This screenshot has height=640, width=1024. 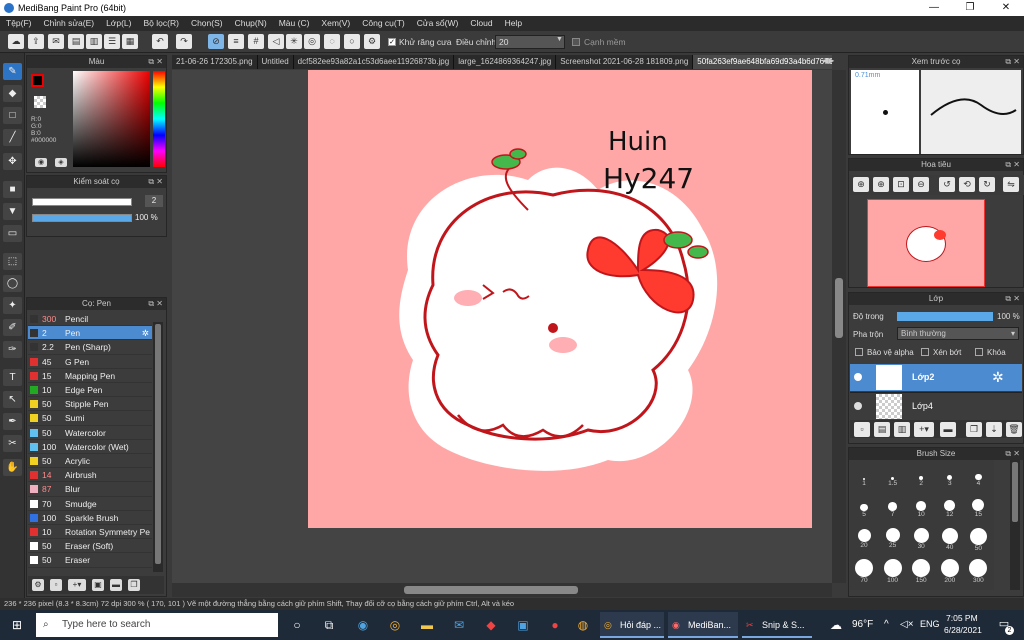 What do you see at coordinates (958, 333) in the screenshot?
I see `blend-select: Bình thường ▾` at bounding box center [958, 333].